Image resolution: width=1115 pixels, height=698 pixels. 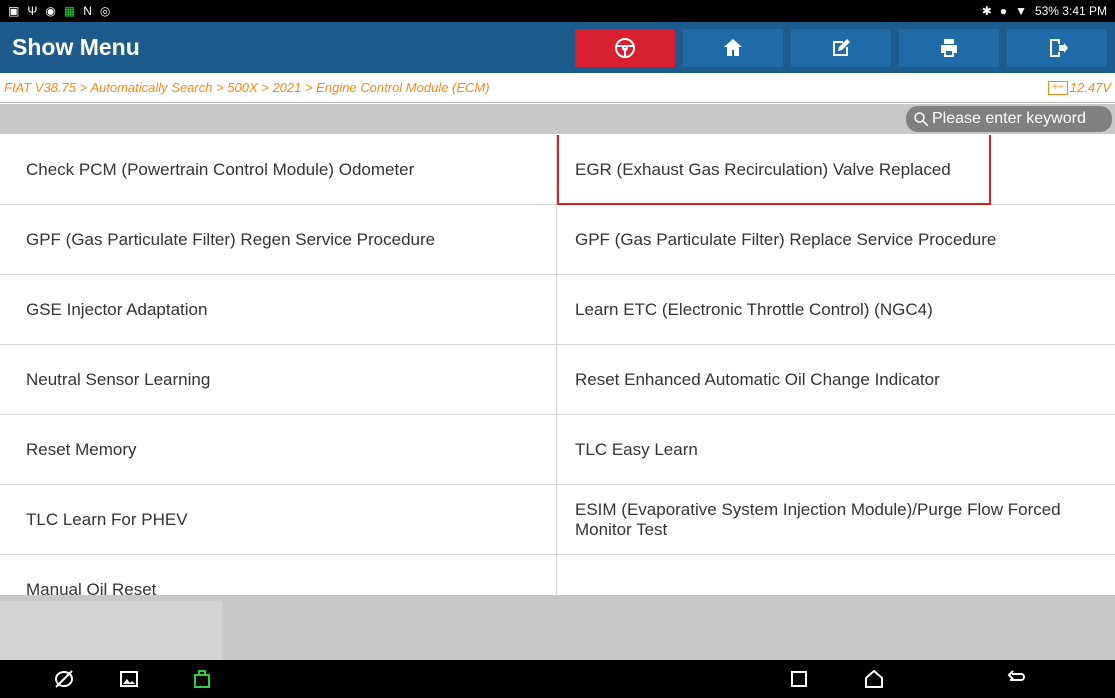 What do you see at coordinates (32, 11) in the screenshot?
I see `usb-icon: Ψ` at bounding box center [32, 11].